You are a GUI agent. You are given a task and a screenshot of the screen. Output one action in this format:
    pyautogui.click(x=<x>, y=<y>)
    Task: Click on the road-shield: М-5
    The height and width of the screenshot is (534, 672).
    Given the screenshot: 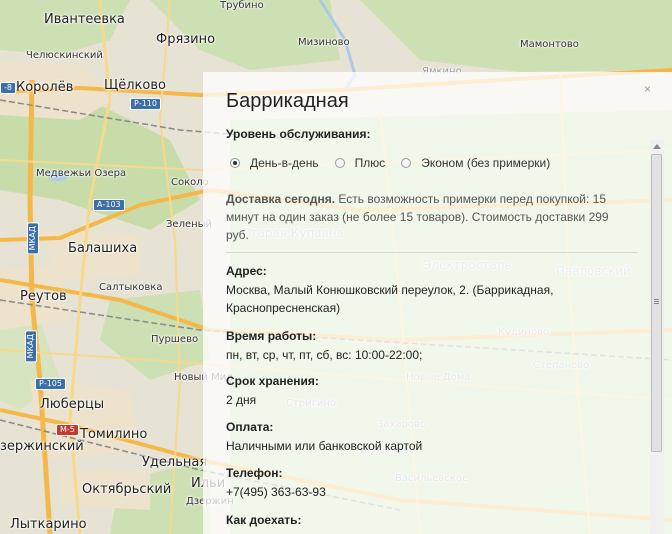 What is the action you would take?
    pyautogui.click(x=67, y=430)
    